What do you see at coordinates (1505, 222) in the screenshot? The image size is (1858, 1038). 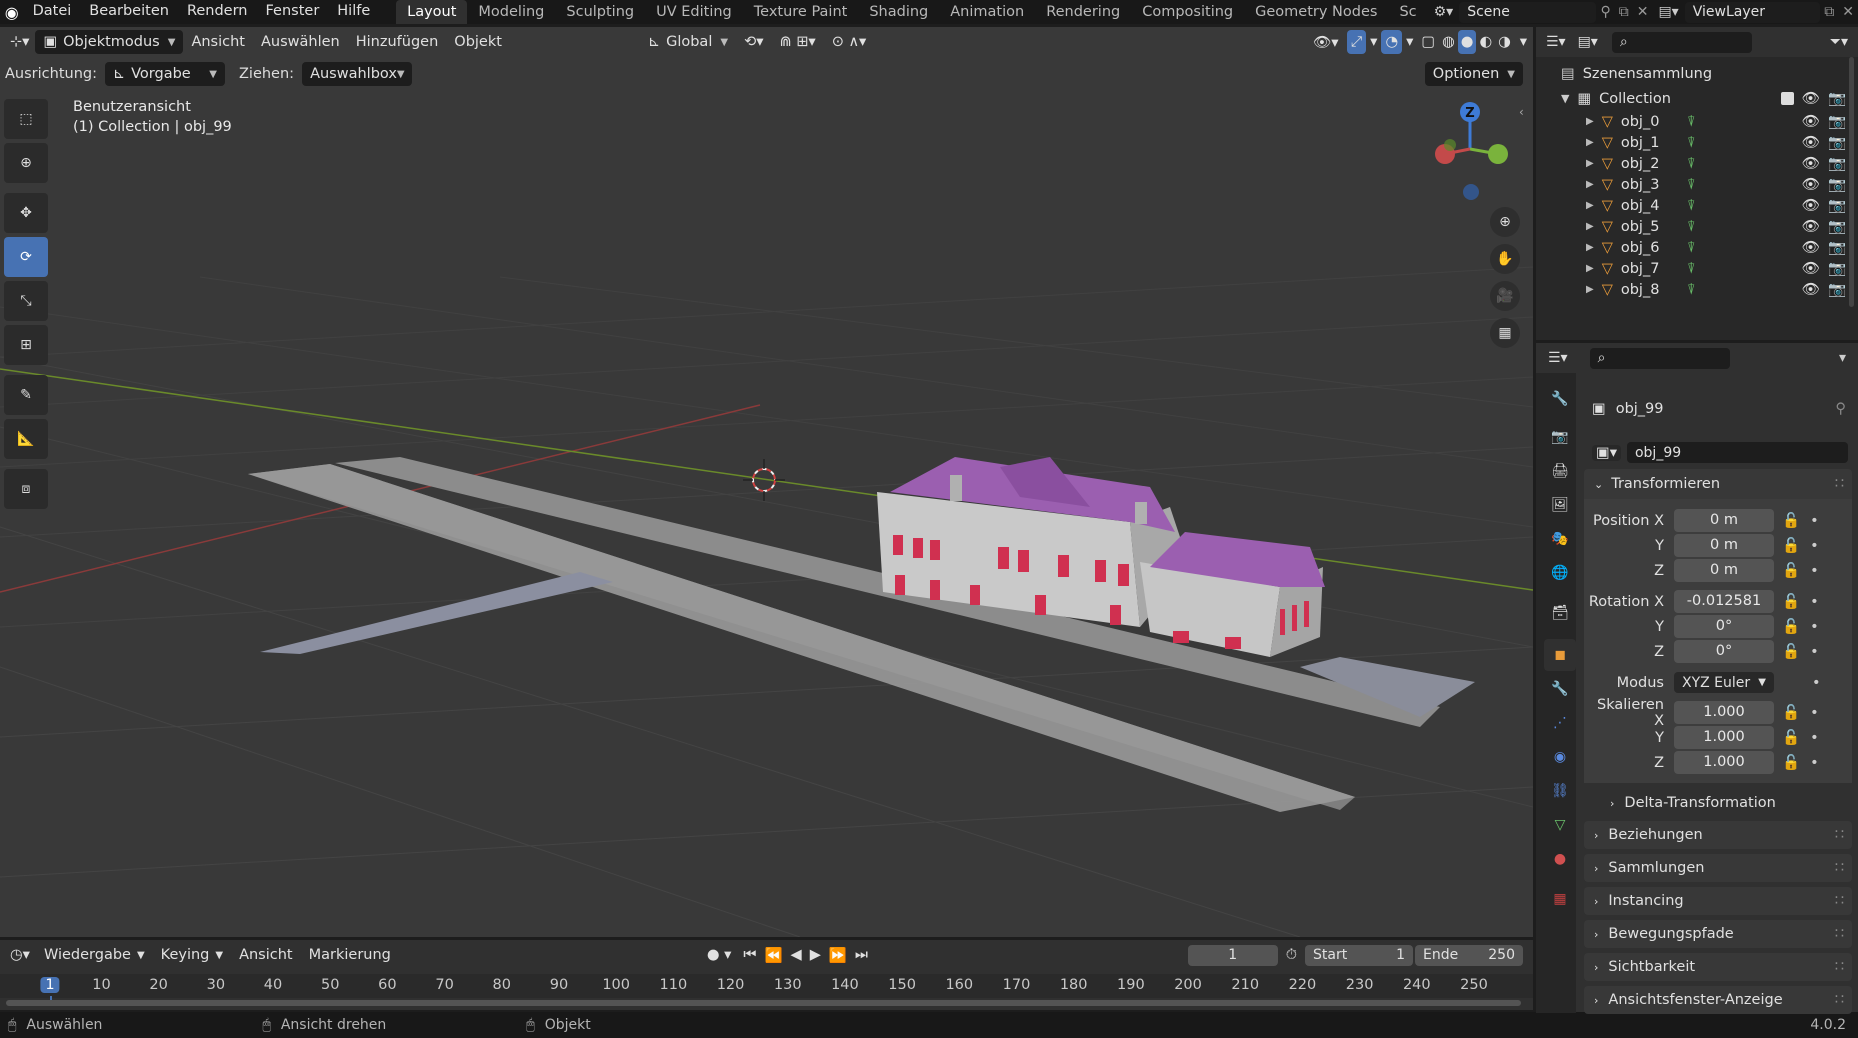 I see `zoom-icon: ⊕` at bounding box center [1505, 222].